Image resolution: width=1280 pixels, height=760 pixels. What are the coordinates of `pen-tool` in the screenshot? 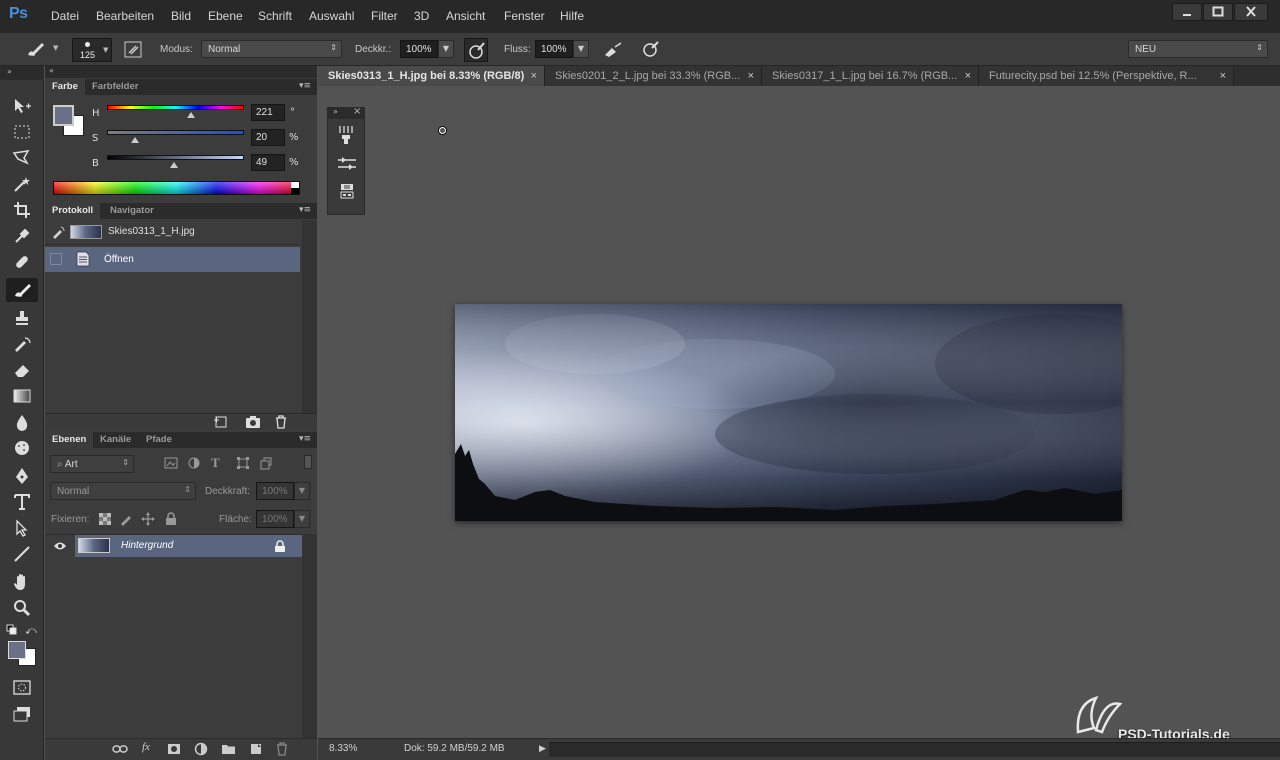 It's located at (22, 476).